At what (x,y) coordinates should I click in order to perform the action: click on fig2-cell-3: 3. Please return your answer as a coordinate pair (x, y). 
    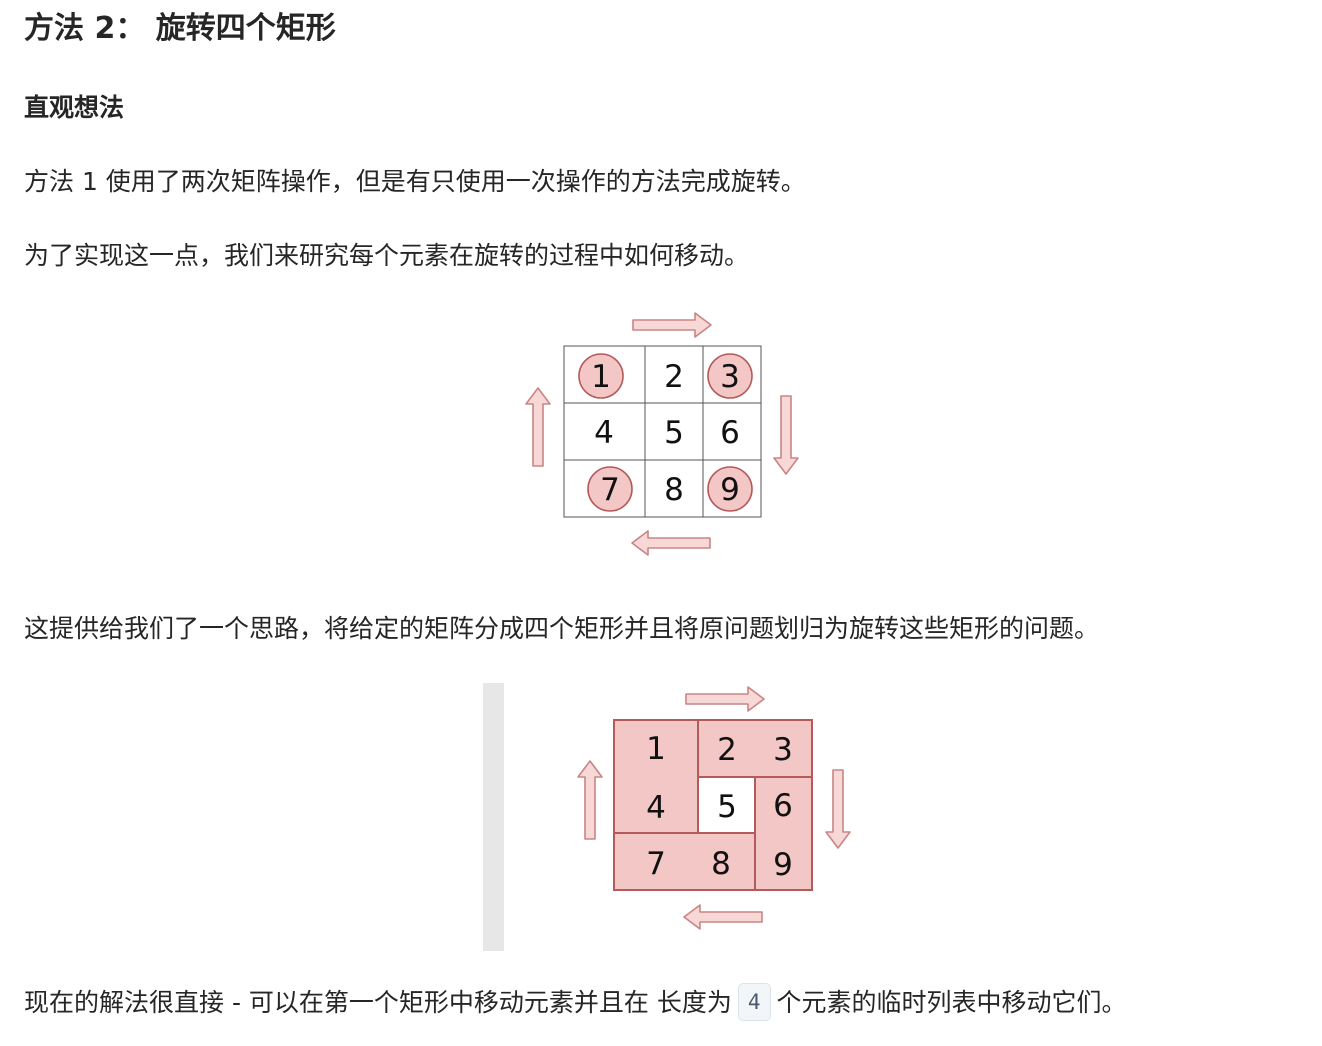
    Looking at the image, I should click on (783, 750).